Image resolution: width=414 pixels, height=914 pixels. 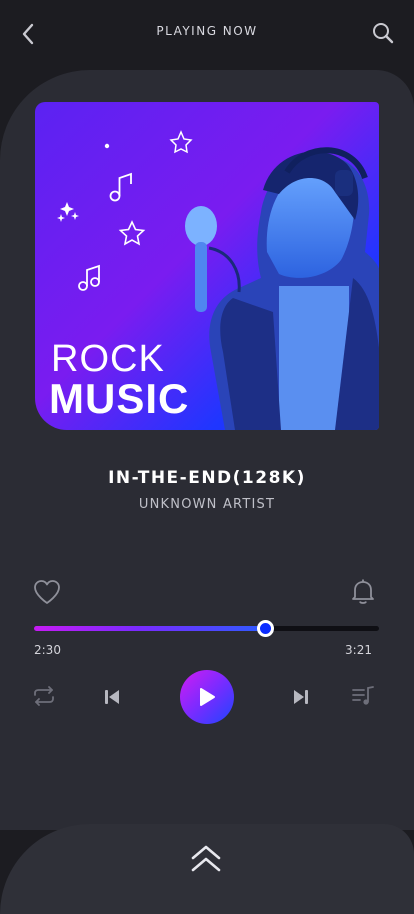 I want to click on top-bar: PLAYING NOW, so click(x=207, y=32).